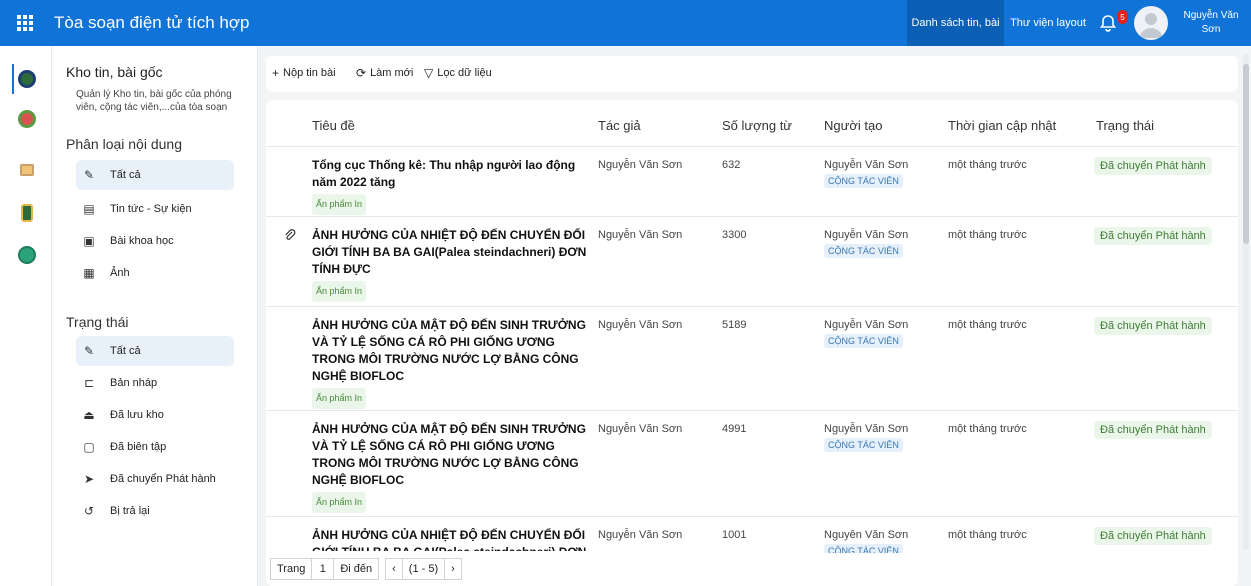 The width and height of the screenshot is (1251, 586). Describe the element at coordinates (155, 479) in the screenshot. I see `filter-status-published: ➤ Đã chuyển Phát hành` at that location.